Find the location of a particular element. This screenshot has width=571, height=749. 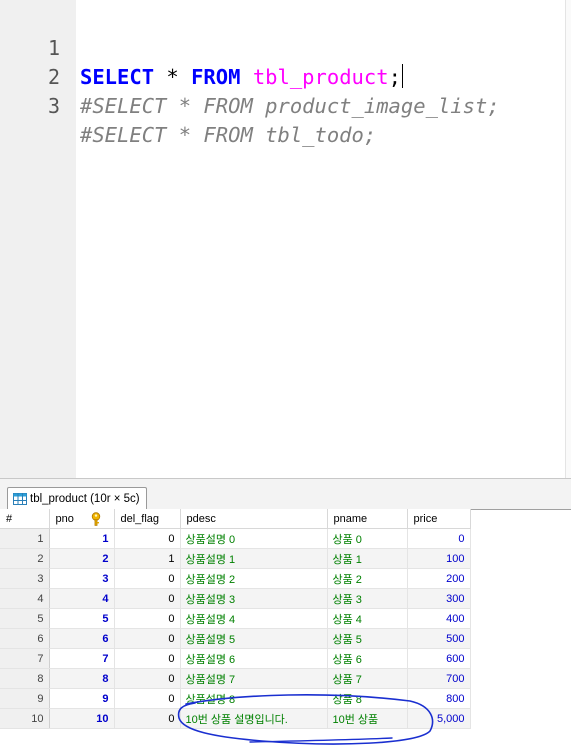

sql-terminator: ; is located at coordinates (394, 77).